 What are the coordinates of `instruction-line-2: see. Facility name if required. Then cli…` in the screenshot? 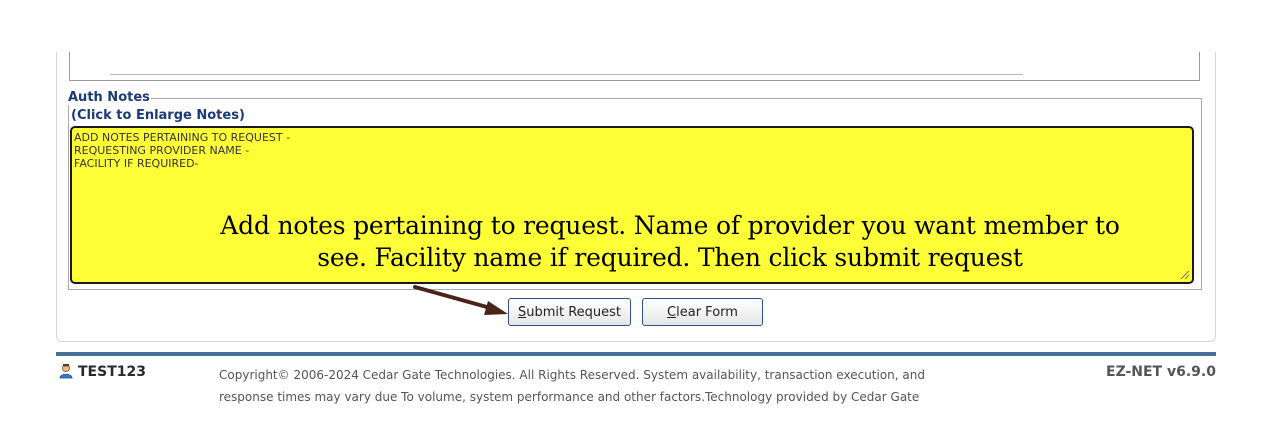 It's located at (670, 257).